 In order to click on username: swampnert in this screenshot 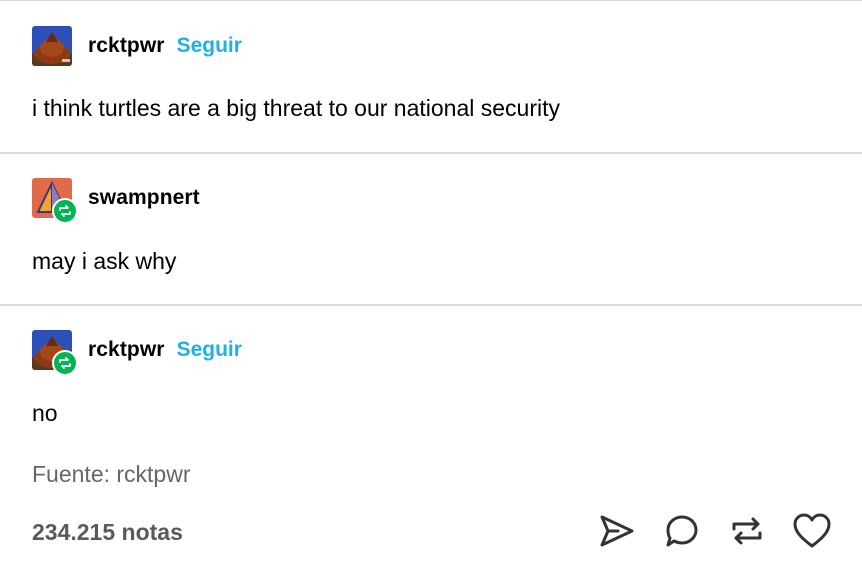, I will do `click(144, 198)`.